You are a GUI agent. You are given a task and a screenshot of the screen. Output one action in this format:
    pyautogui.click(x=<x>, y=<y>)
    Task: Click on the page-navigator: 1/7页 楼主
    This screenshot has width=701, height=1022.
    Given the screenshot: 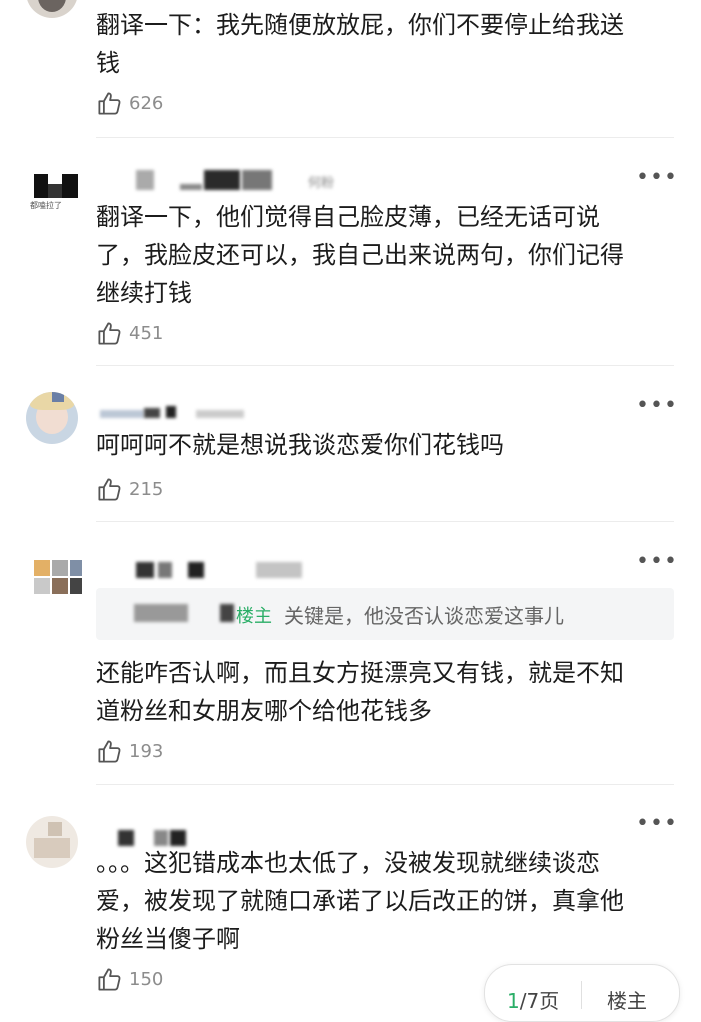 What is the action you would take?
    pyautogui.click(x=582, y=993)
    